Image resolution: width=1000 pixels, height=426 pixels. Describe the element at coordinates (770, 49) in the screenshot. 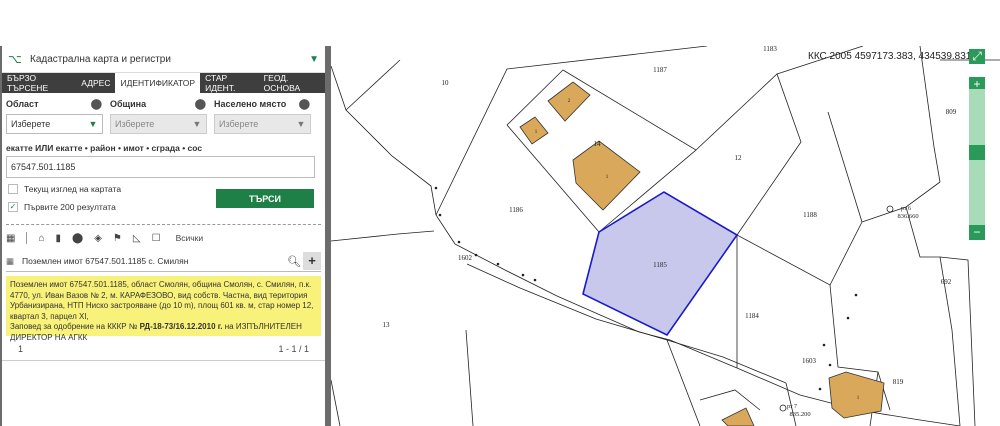

I see `parcel-label: 1183` at that location.